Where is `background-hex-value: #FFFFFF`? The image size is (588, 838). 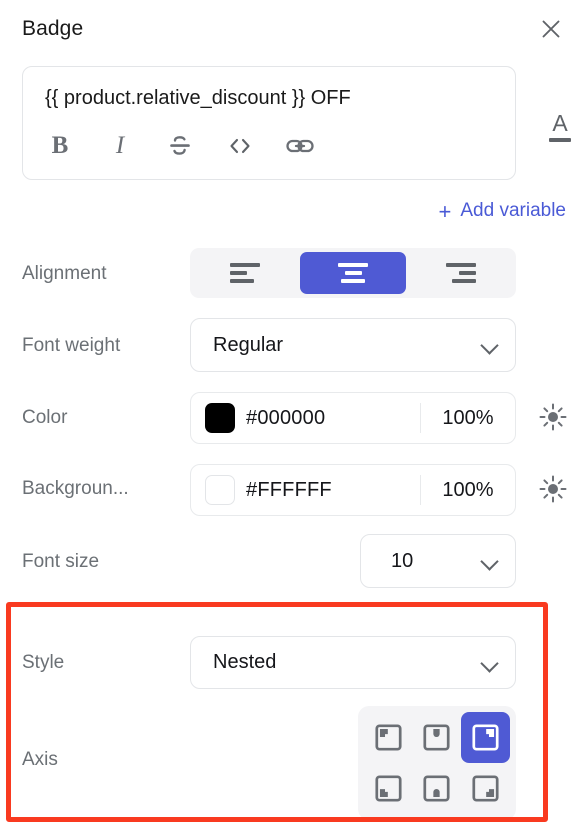 background-hex-value: #FFFFFF is located at coordinates (289, 490).